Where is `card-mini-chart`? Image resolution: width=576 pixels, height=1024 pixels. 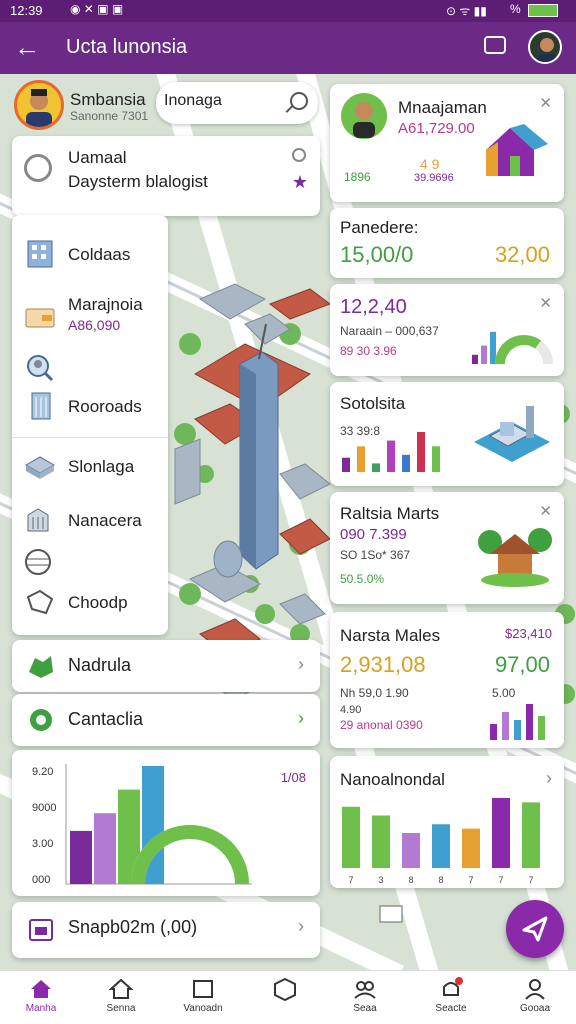
card-mini-chart is located at coordinates (517, 722).